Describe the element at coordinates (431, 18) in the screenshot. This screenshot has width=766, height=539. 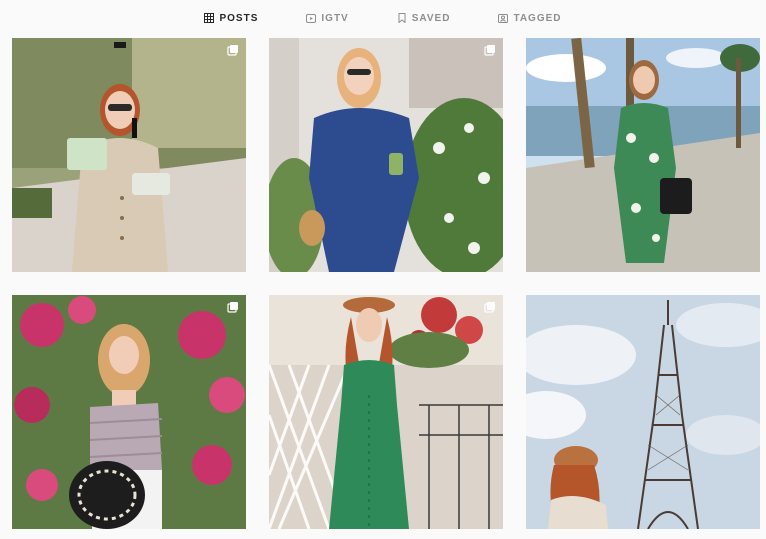
I see `tab-saved-label: SAVED` at that location.